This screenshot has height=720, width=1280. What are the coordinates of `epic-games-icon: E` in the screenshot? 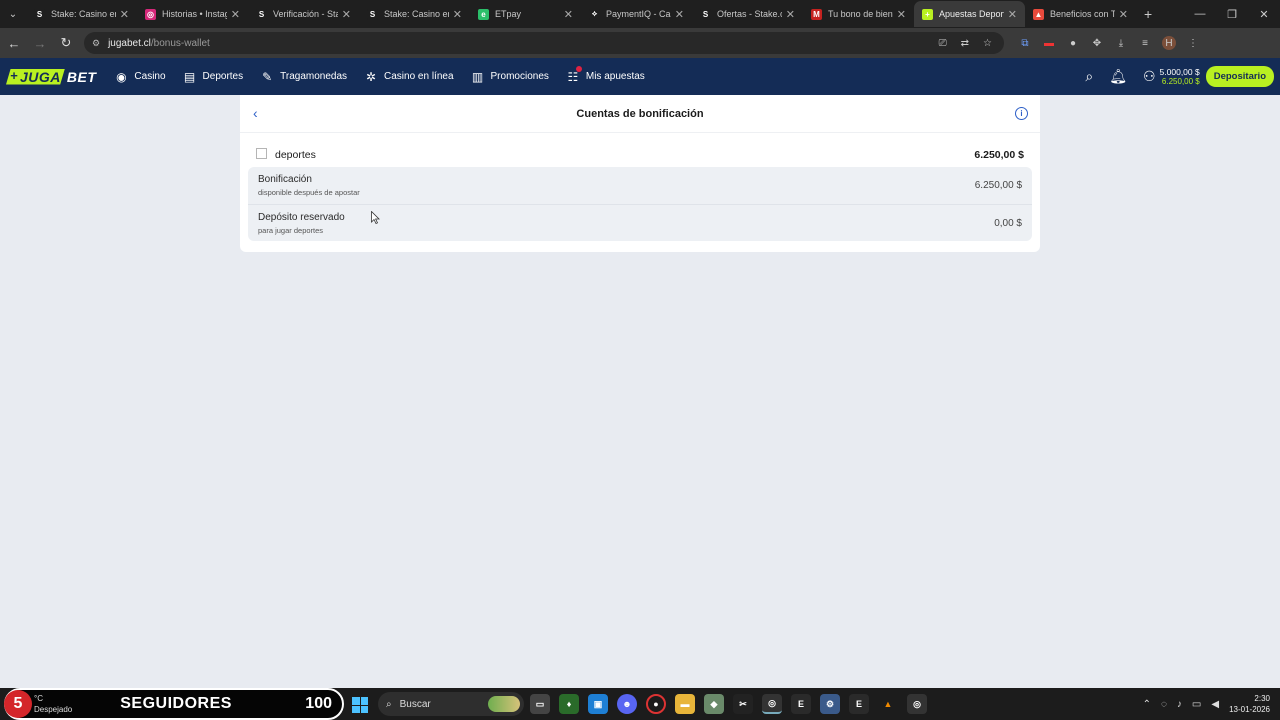 It's located at (801, 704).